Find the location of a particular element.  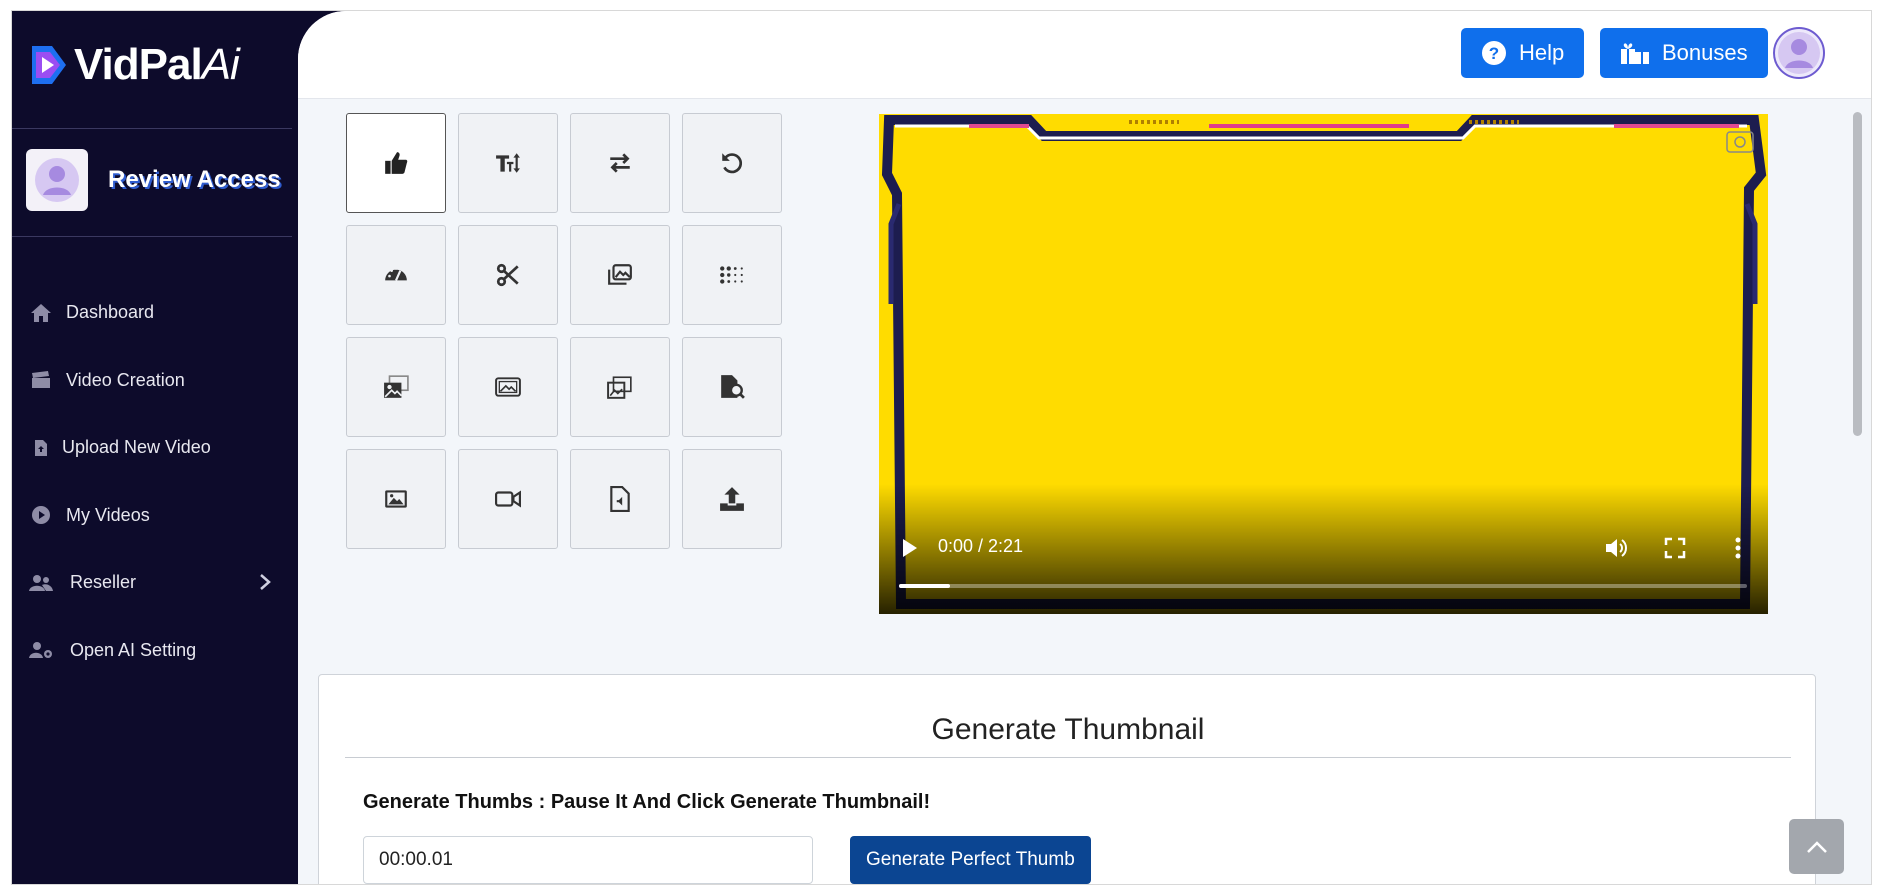

swap-arrows-icon is located at coordinates (620, 163).